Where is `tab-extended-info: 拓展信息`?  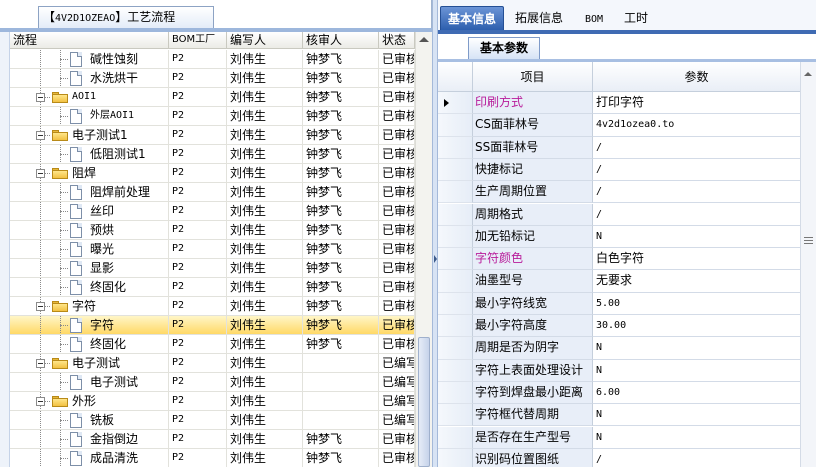 tab-extended-info: 拓展信息 is located at coordinates (539, 18).